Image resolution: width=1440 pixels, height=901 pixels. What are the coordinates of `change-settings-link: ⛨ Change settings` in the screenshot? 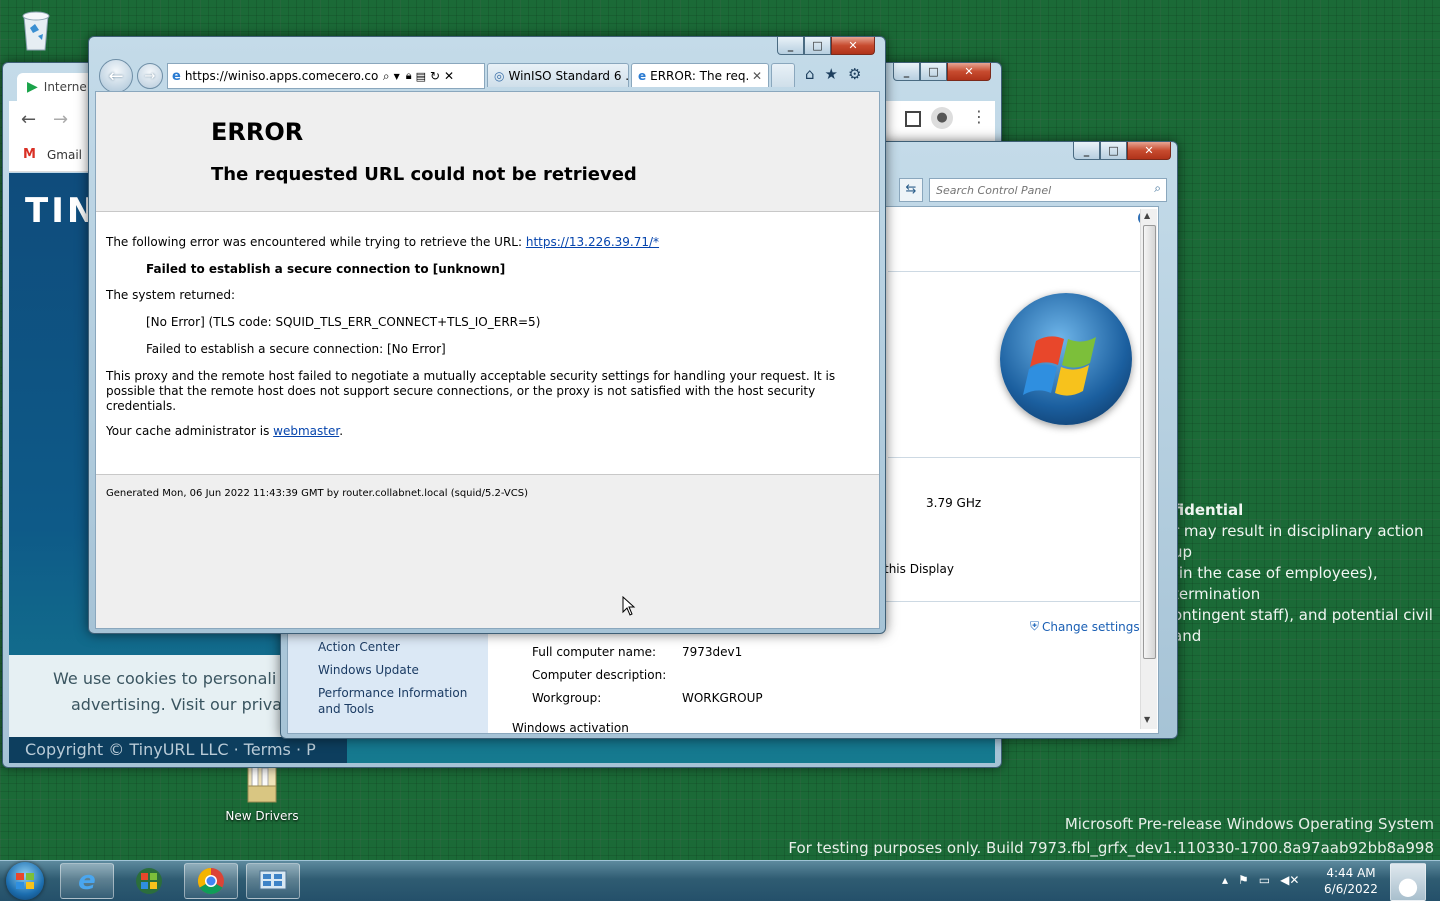 It's located at (1085, 626).